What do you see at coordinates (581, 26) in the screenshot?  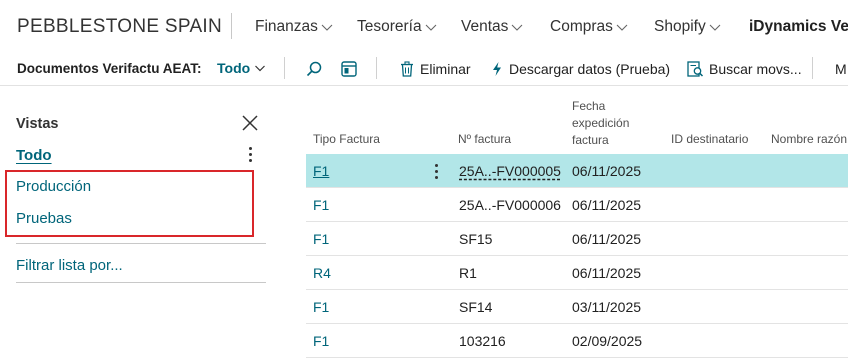 I see `nav-menu-label: Compras` at bounding box center [581, 26].